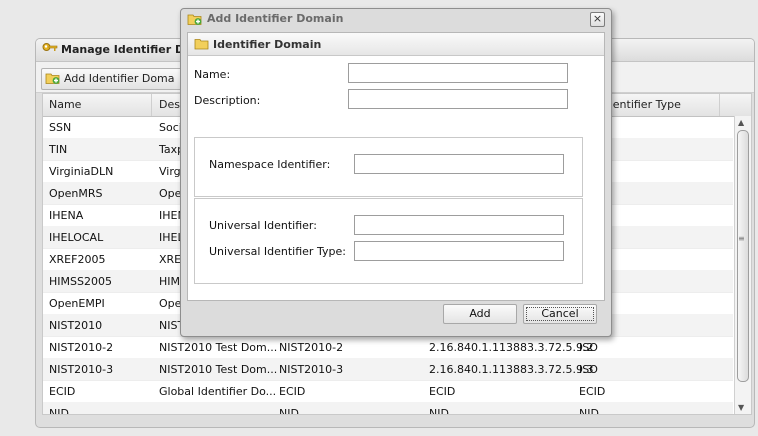 This screenshot has width=758, height=436. I want to click on table-cell: VirginiaDLN, so click(81, 171).